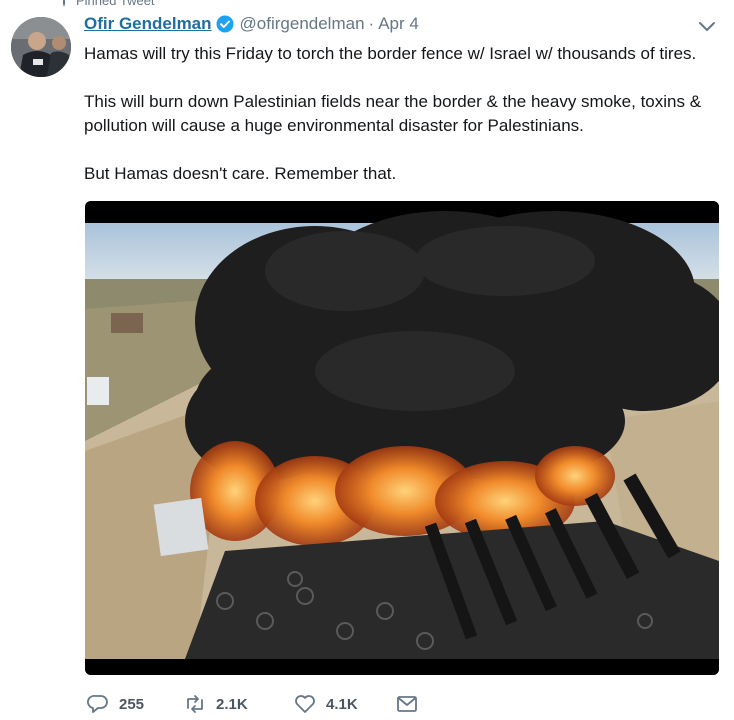 The width and height of the screenshot is (734, 720). I want to click on author-name: Ofir Gendelman, so click(148, 24).